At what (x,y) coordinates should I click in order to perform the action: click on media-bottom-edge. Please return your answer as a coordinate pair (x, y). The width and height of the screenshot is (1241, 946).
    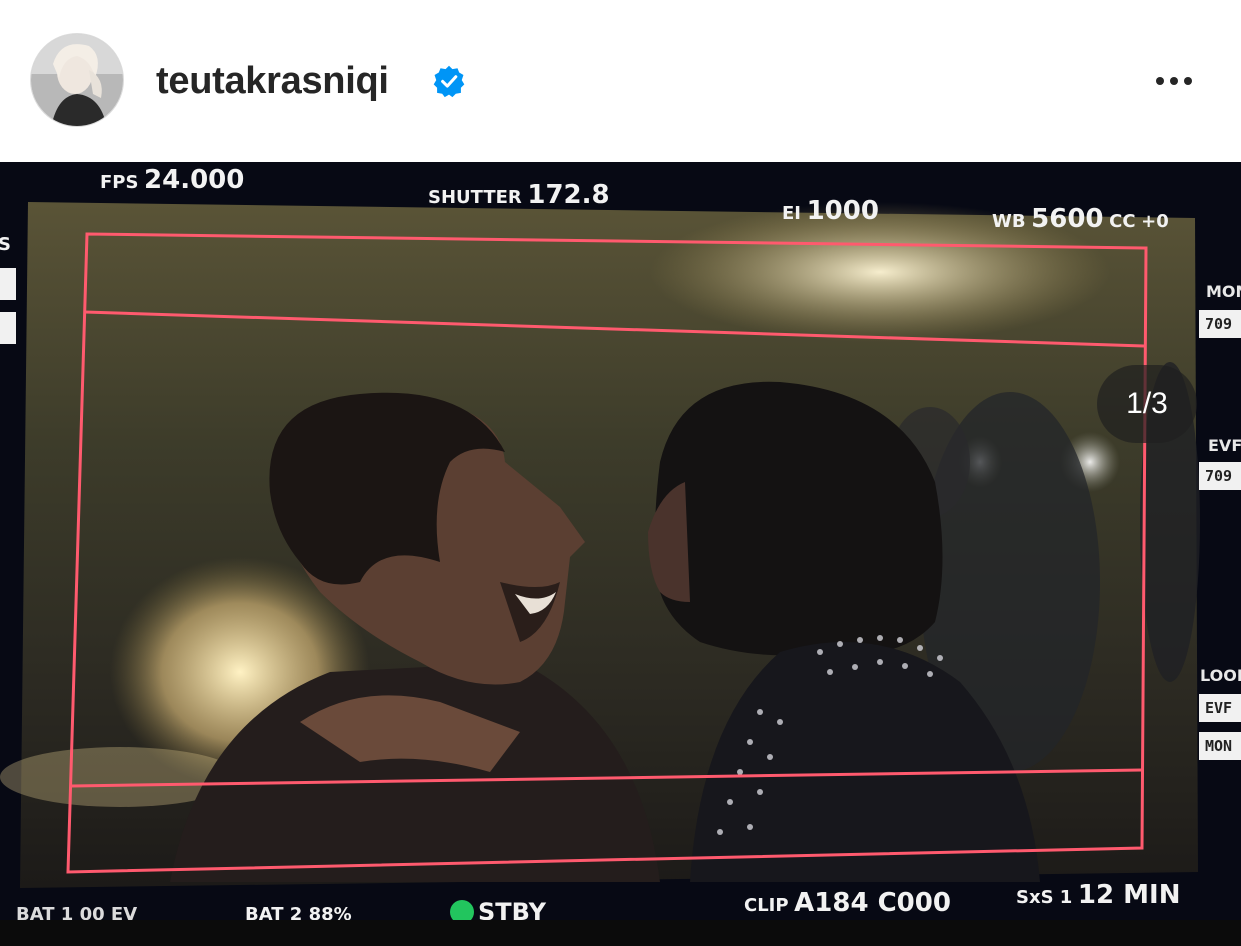
    Looking at the image, I should click on (620, 933).